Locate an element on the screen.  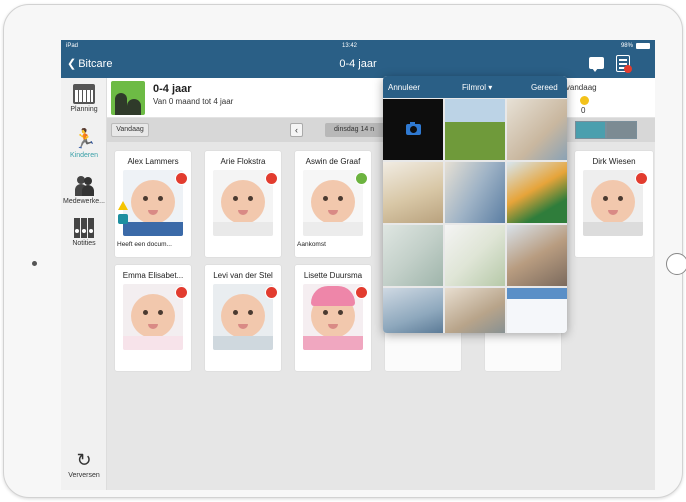
running-child-icon: 🏃 is located at coordinates (85, 139).